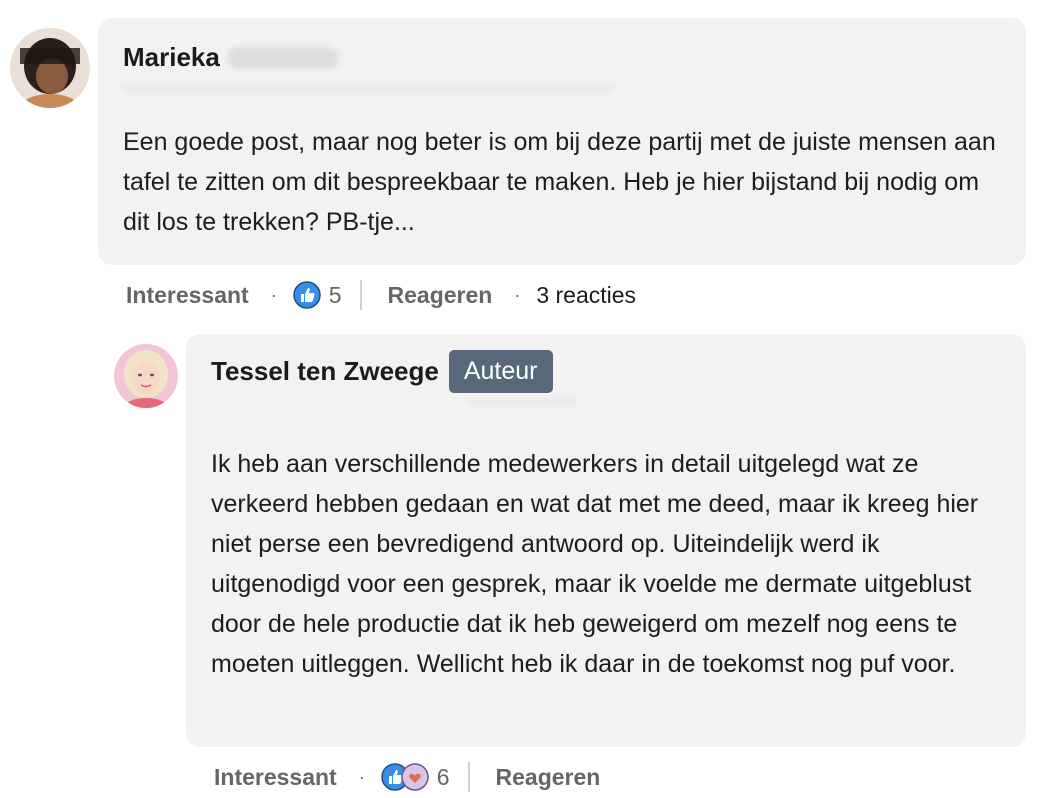 The width and height of the screenshot is (1042, 798). I want to click on avatar-marieka, so click(50, 68).